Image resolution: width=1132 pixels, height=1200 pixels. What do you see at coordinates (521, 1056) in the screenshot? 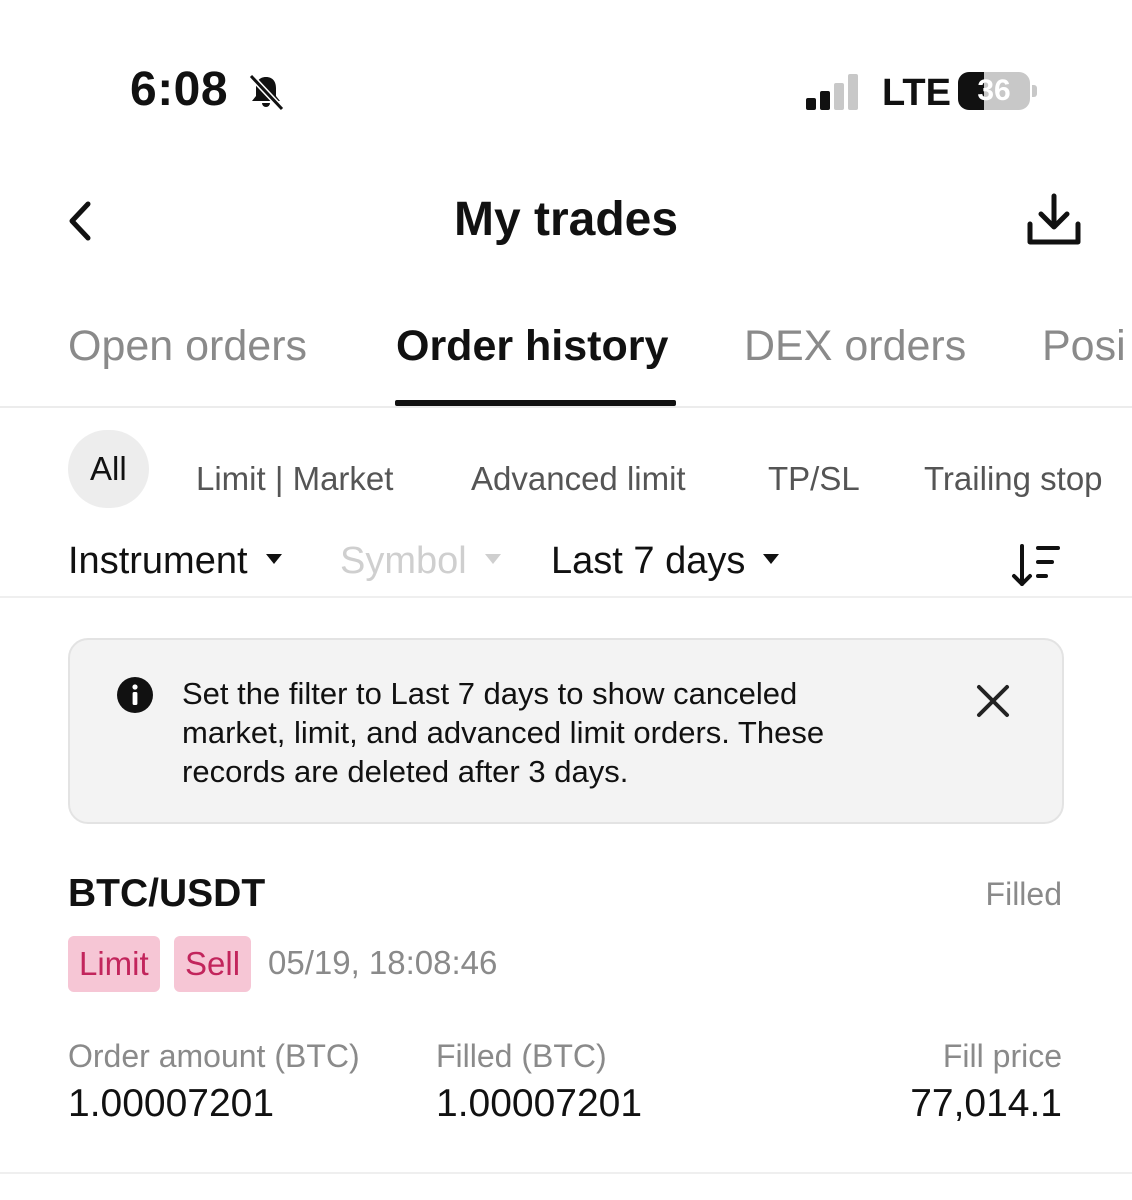
I see `filled-label: Filled (BTC)` at bounding box center [521, 1056].